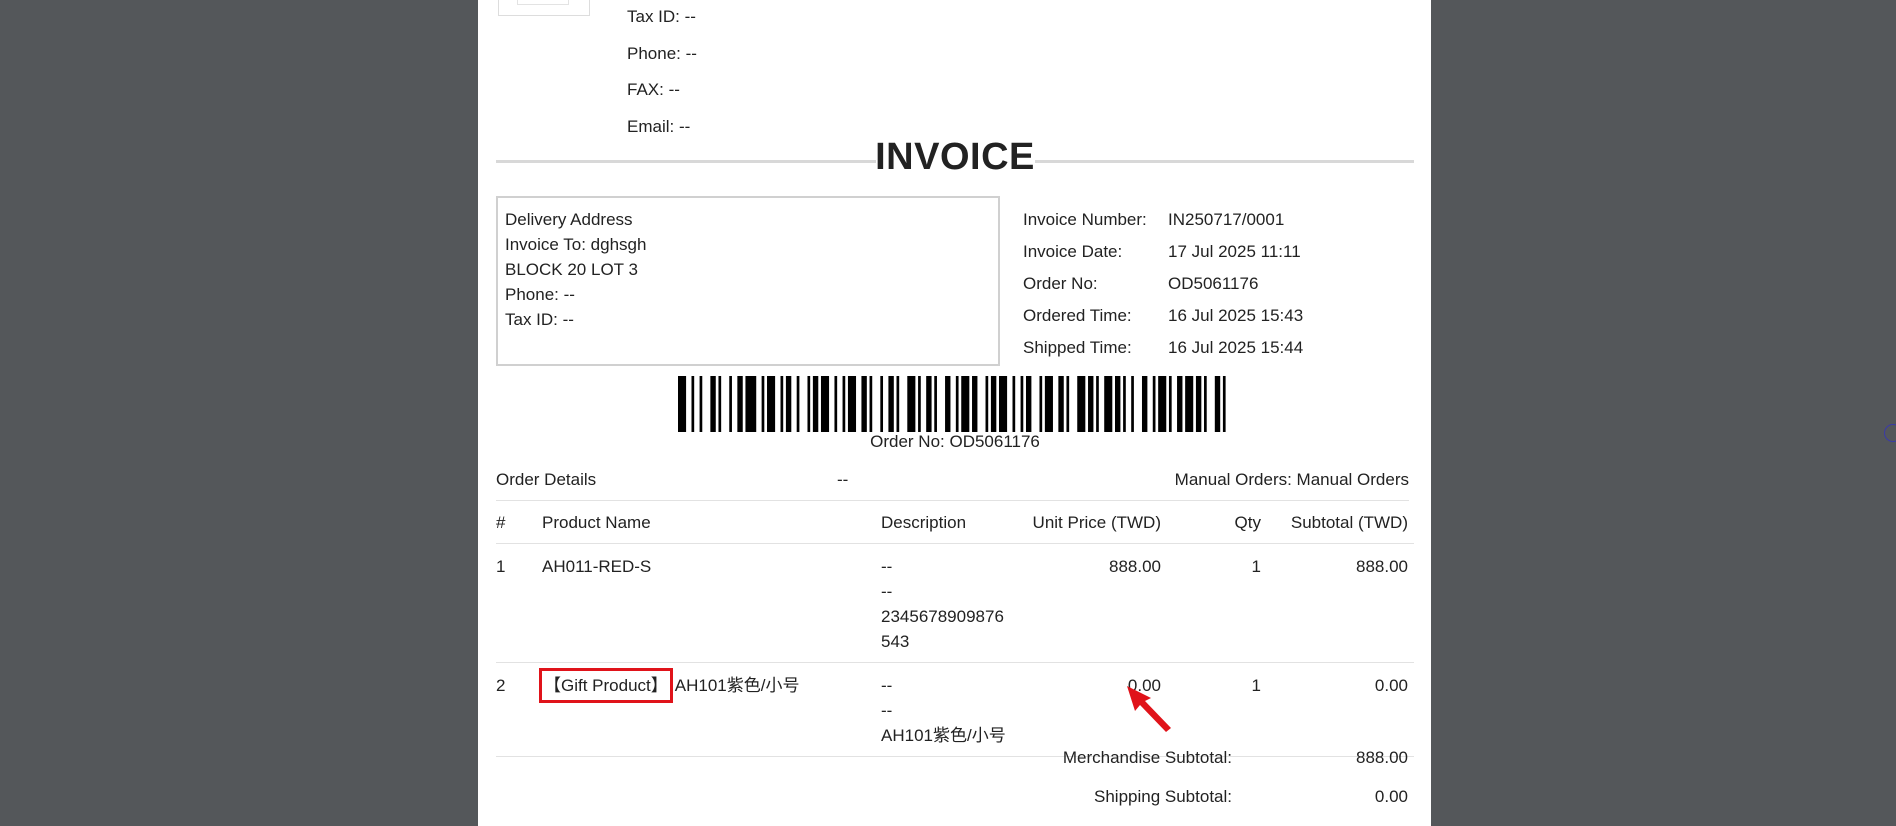 Image resolution: width=1896 pixels, height=826 pixels. Describe the element at coordinates (662, 79) in the screenshot. I see `store-info: Tax ID: -- Phone: -- FAX: -- Email: --` at that location.